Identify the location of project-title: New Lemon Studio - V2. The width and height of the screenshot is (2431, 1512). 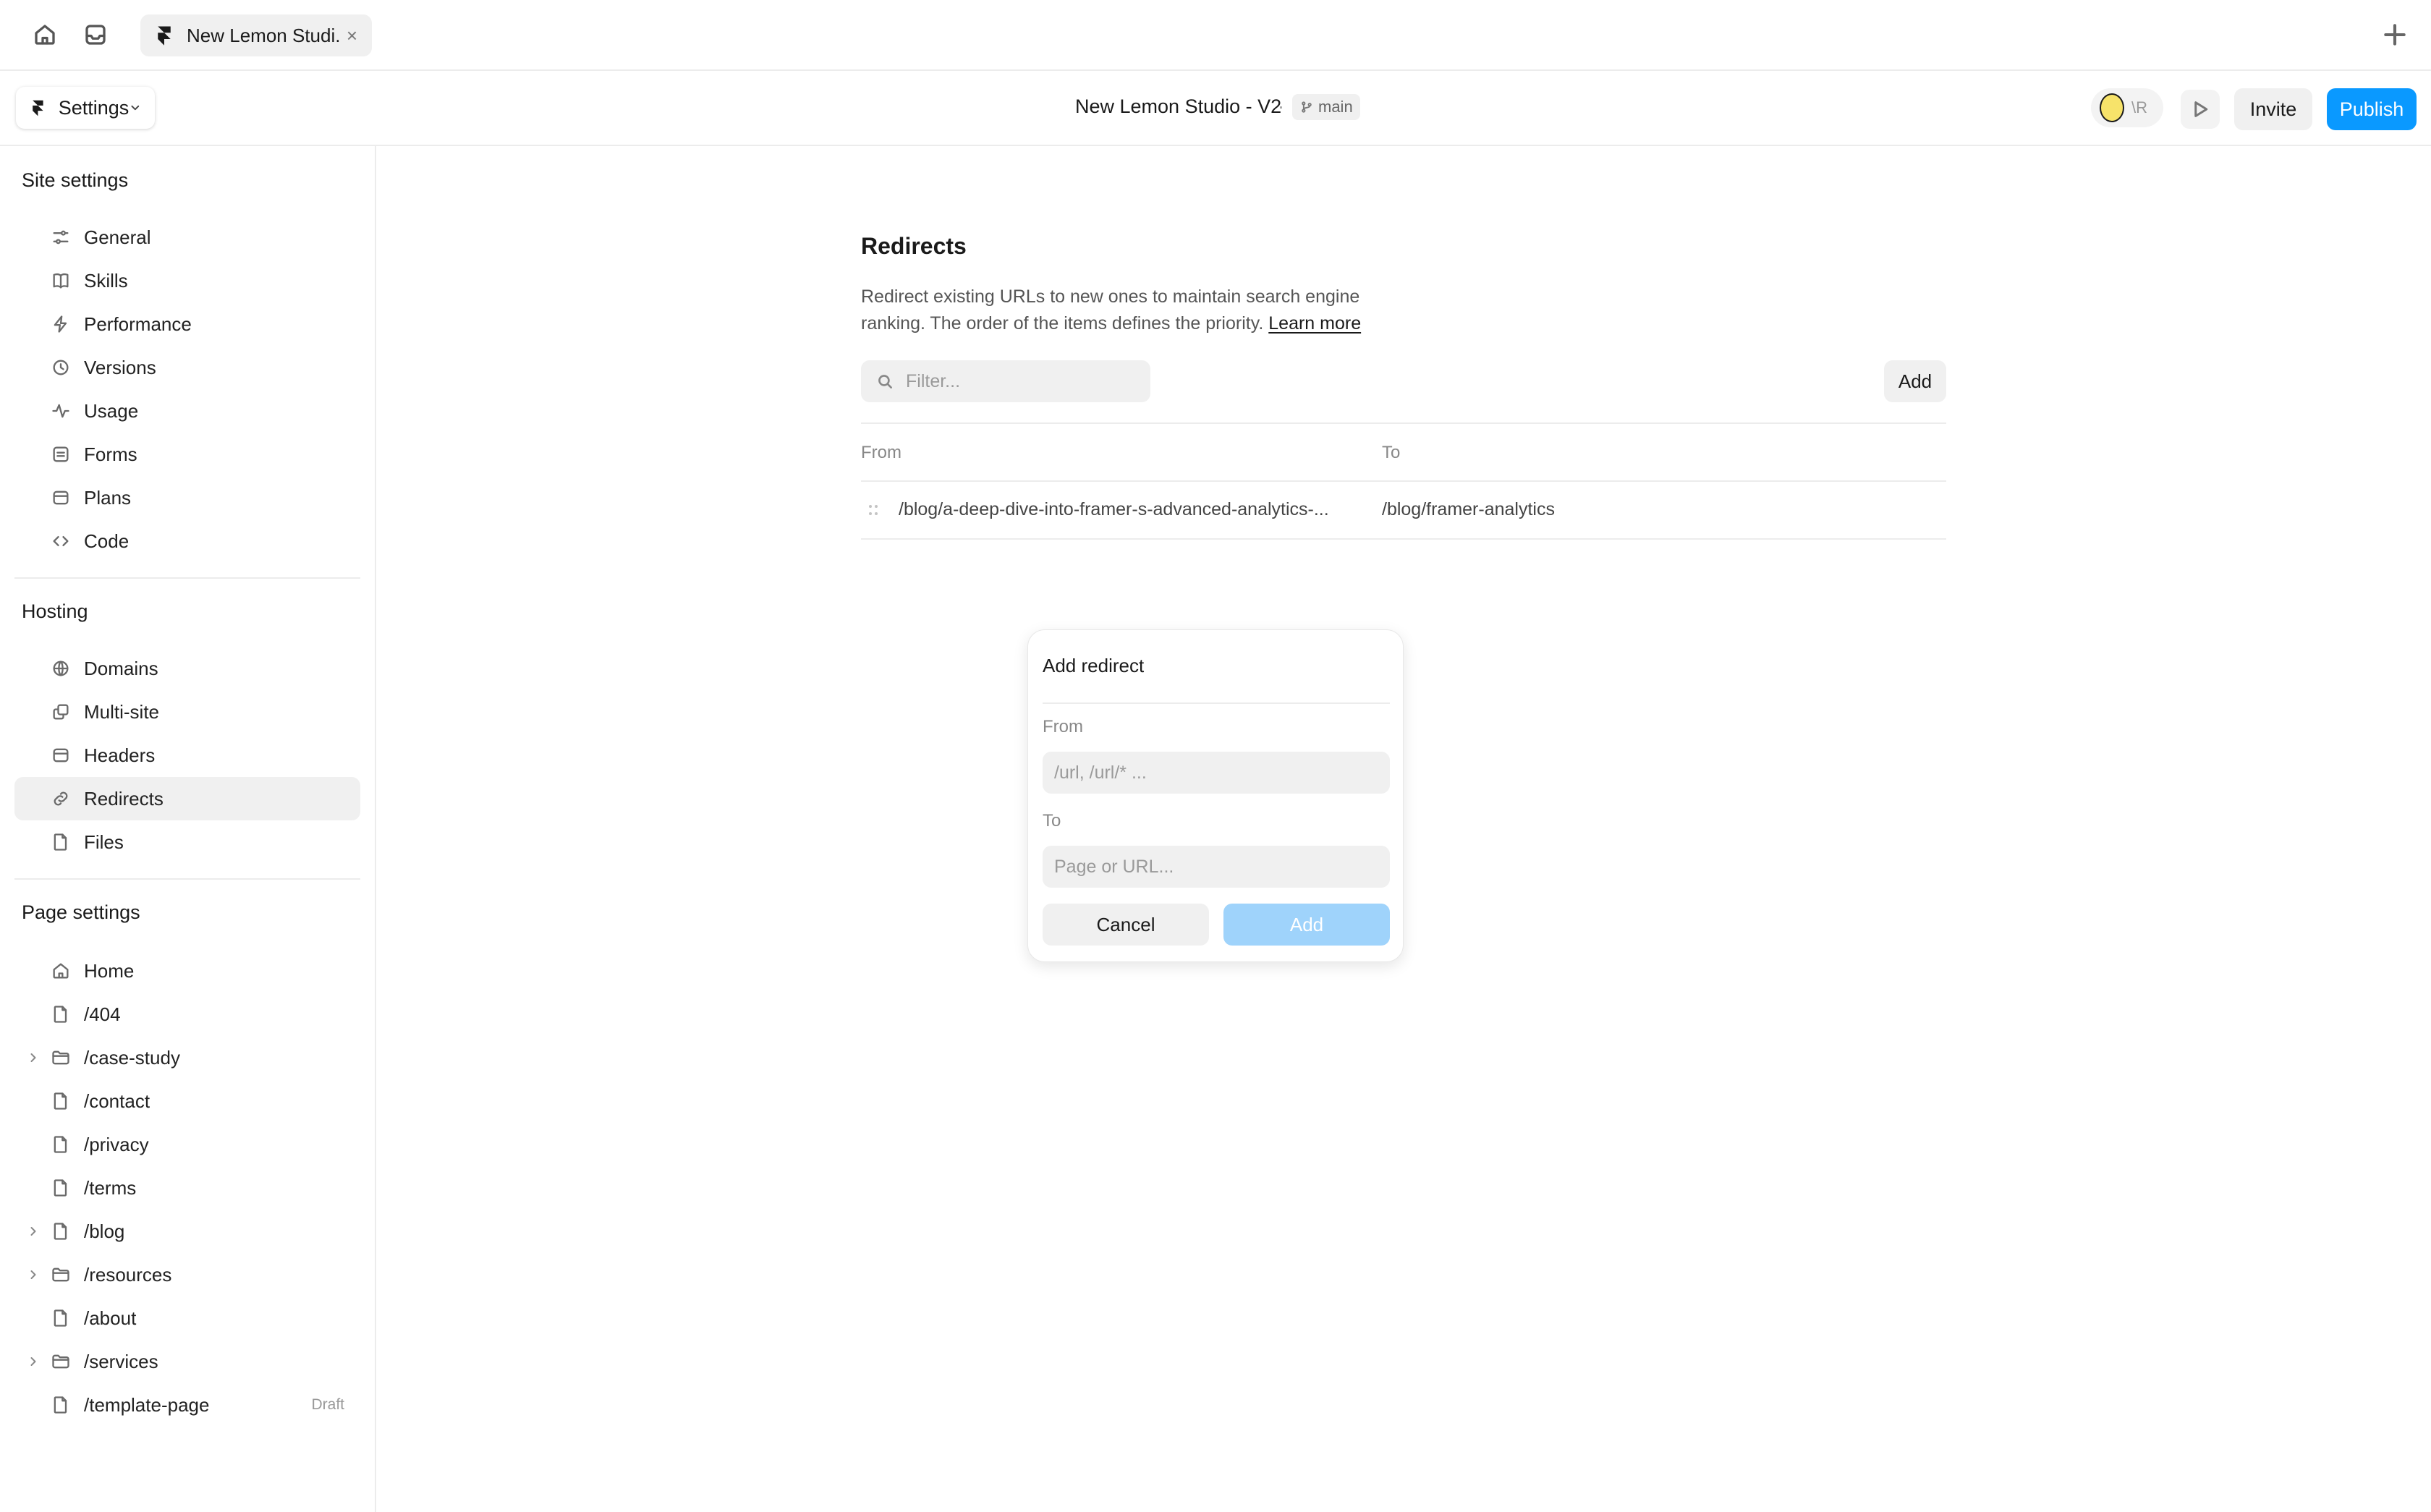
(1178, 106).